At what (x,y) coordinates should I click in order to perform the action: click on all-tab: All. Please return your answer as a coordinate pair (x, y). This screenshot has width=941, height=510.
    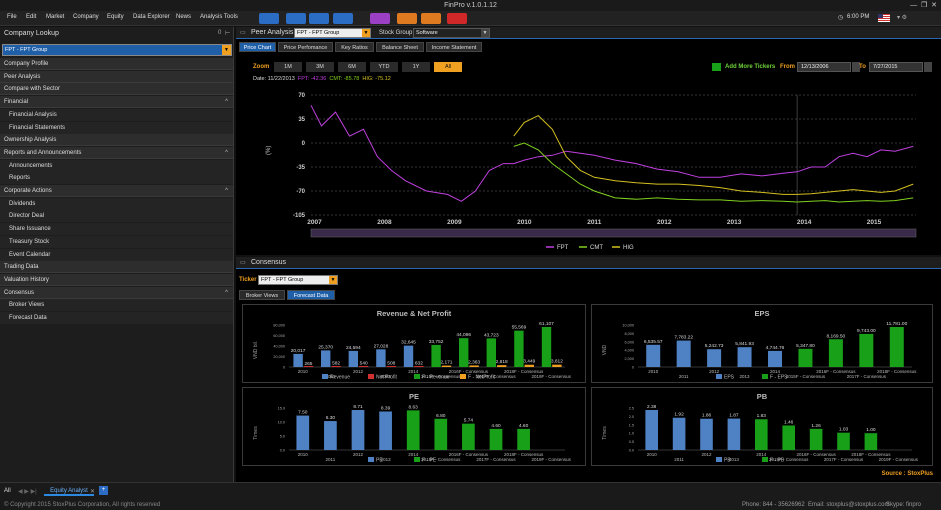
    Looking at the image, I should click on (7, 491).